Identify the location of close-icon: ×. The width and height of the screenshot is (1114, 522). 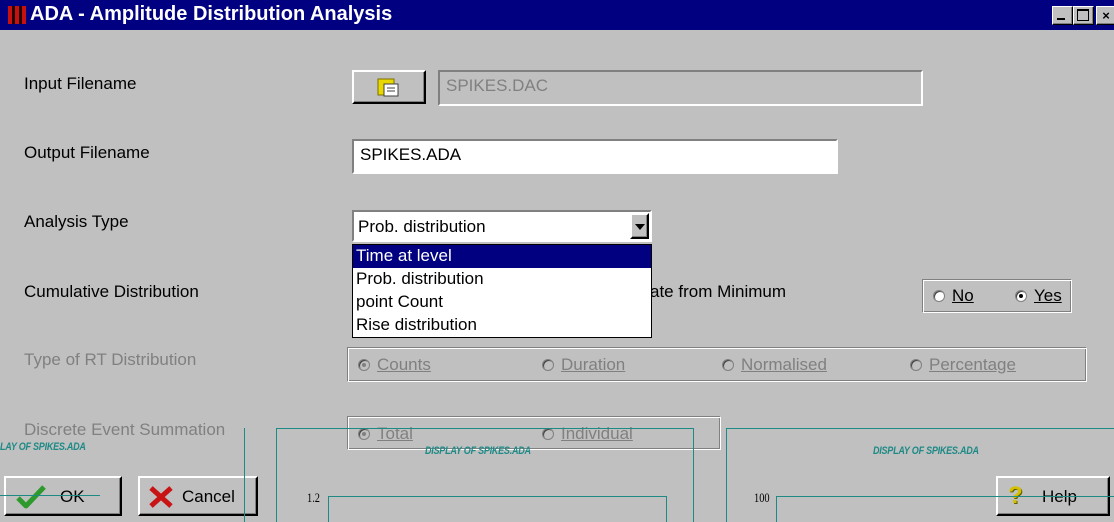
(1106, 15).